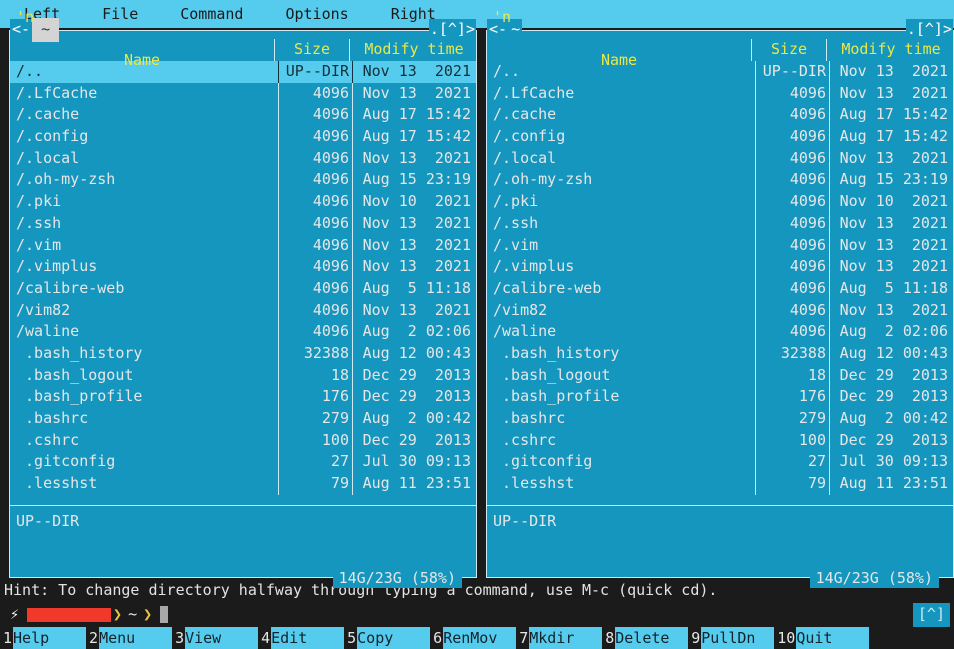 This screenshot has width=954, height=649. Describe the element at coordinates (164, 614) in the screenshot. I see `command-input-cursor` at that location.